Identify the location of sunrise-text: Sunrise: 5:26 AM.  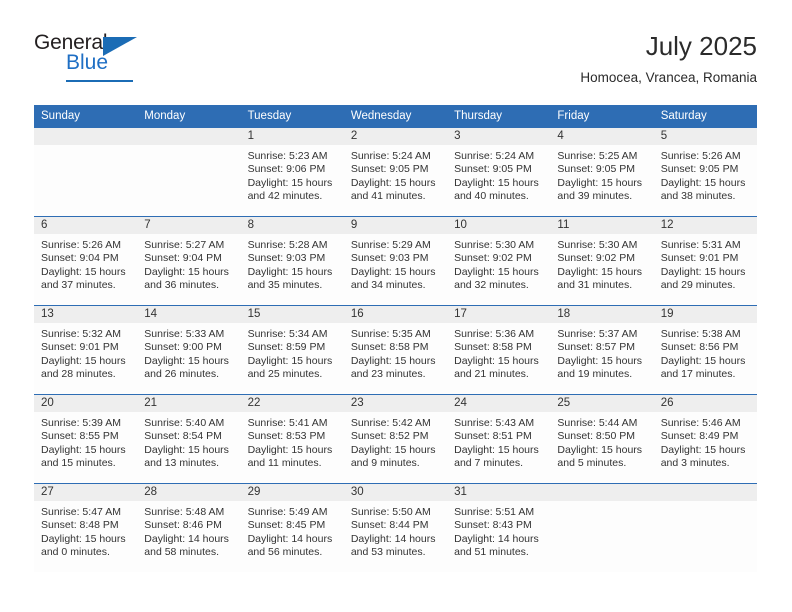
(700, 156).